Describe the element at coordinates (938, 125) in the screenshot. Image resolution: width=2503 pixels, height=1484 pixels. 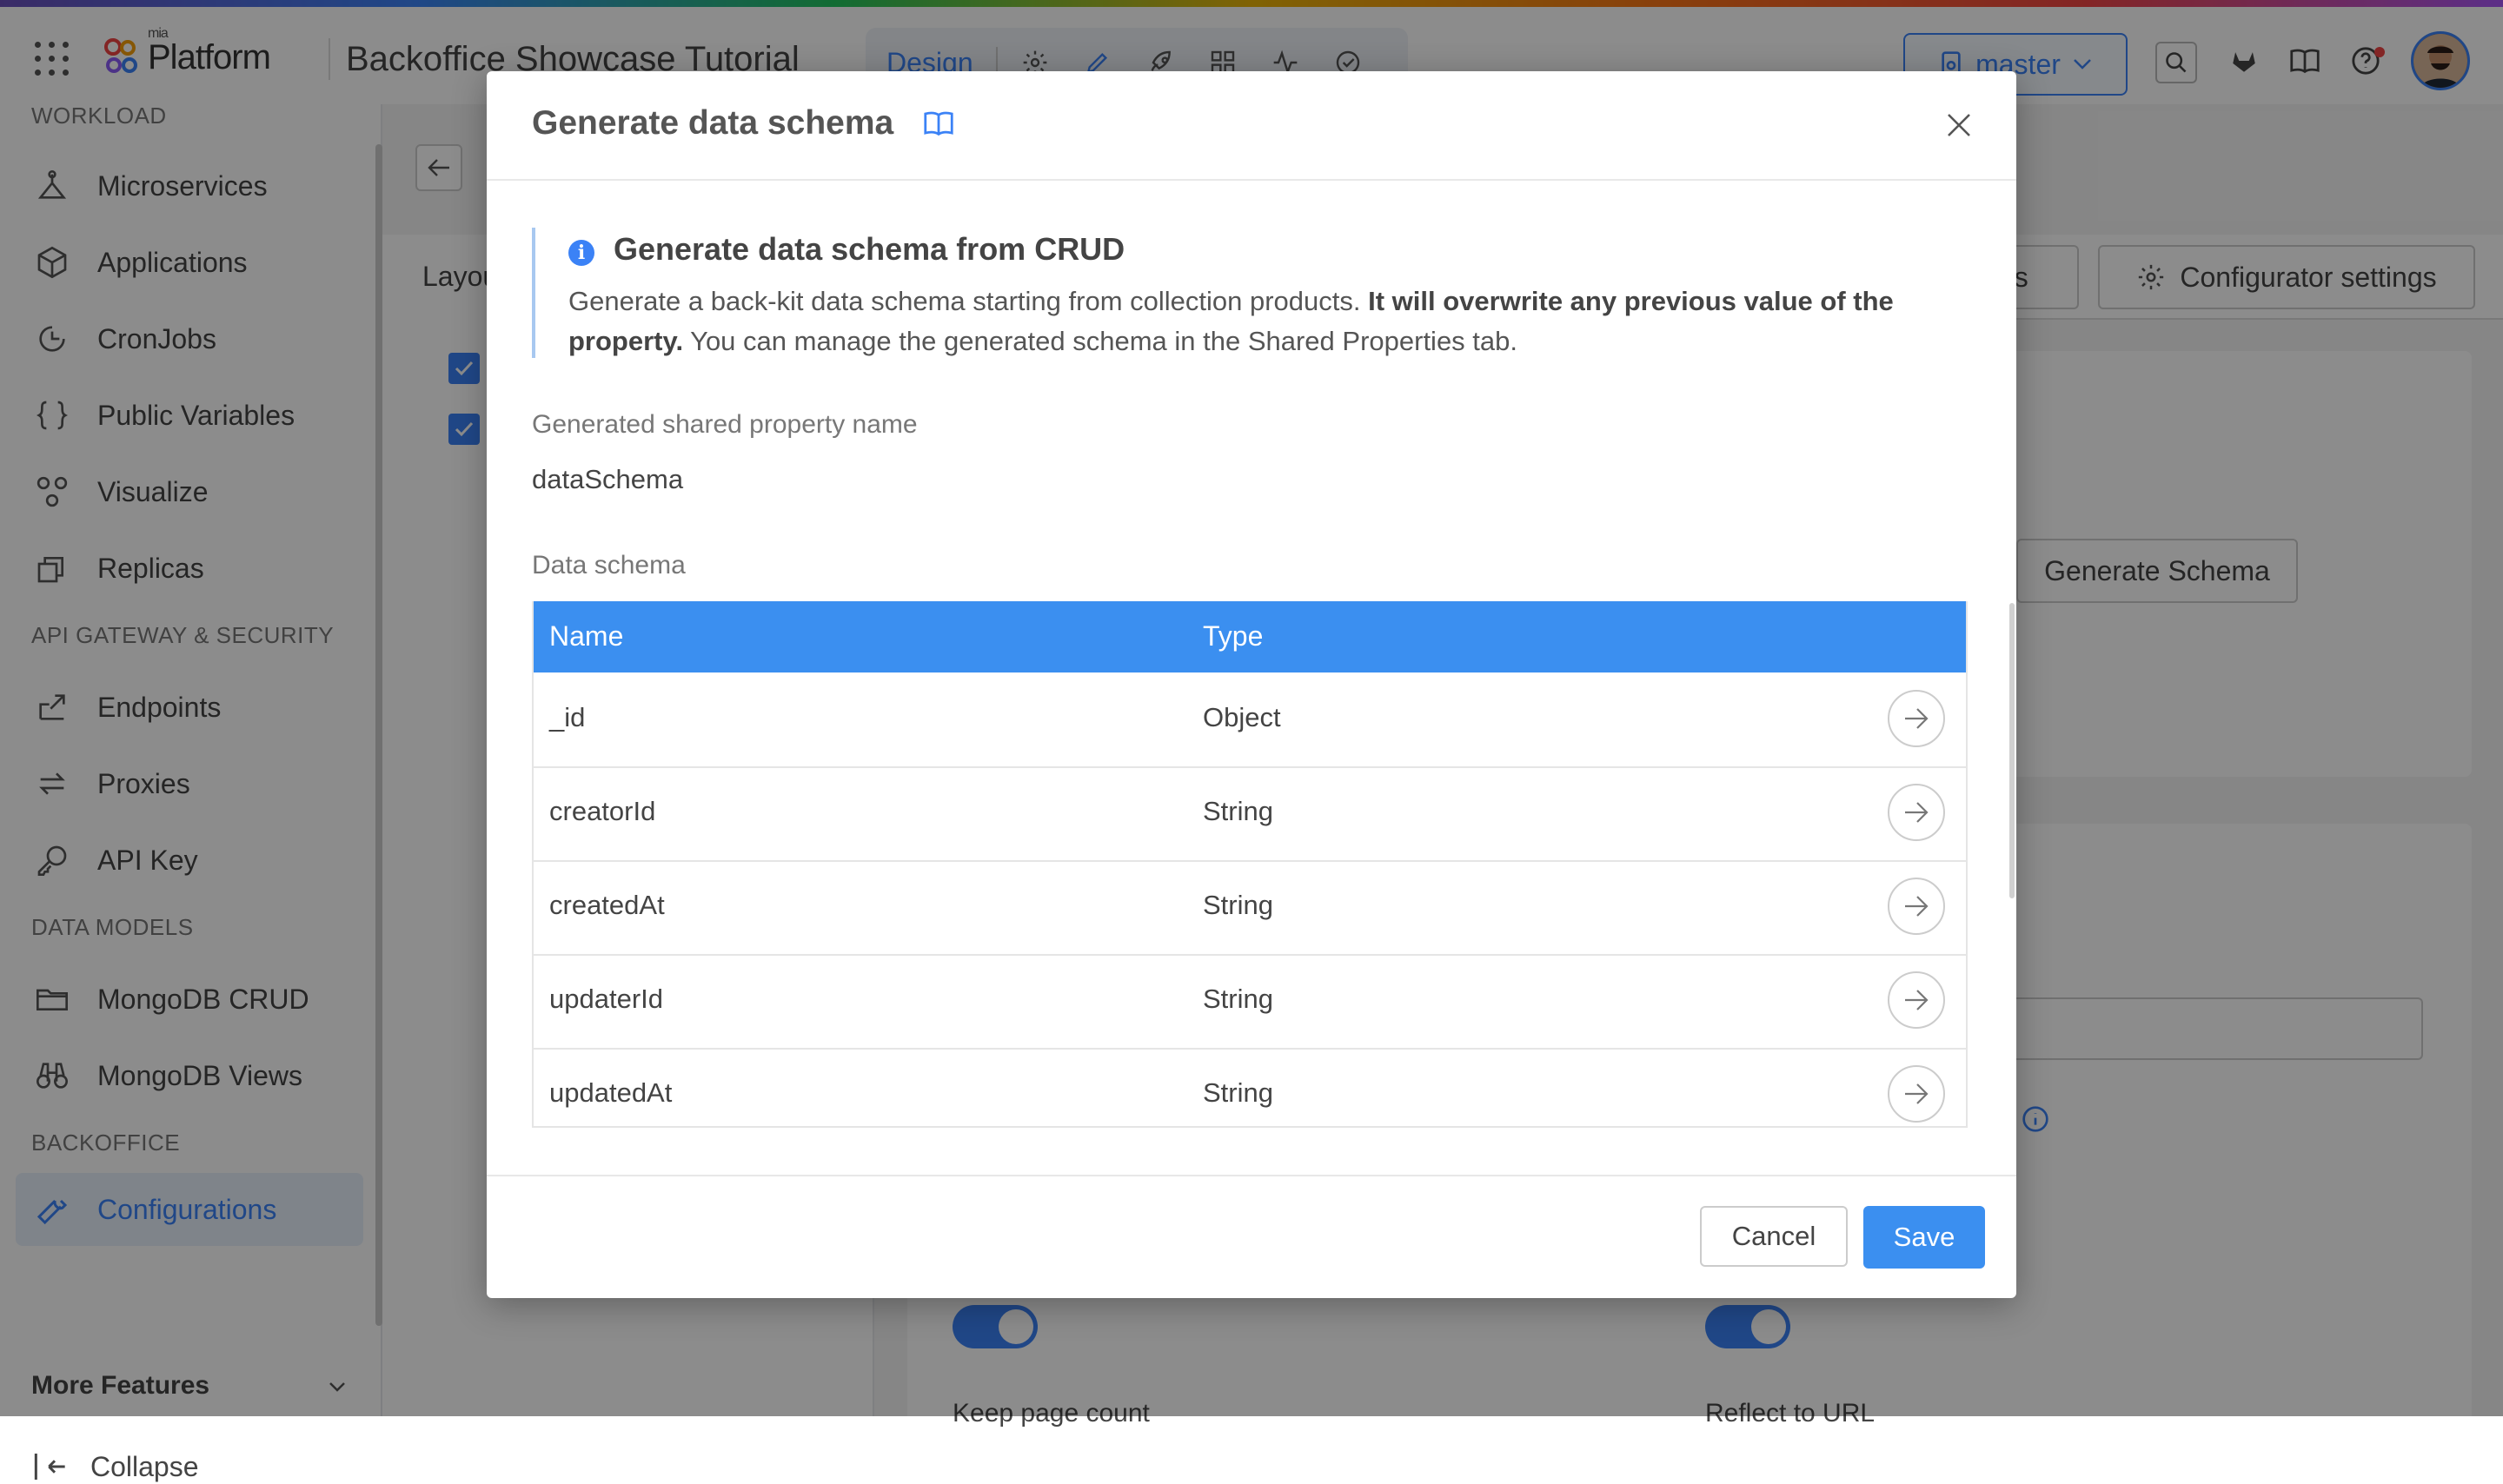
I see `documentation-book-icon` at that location.